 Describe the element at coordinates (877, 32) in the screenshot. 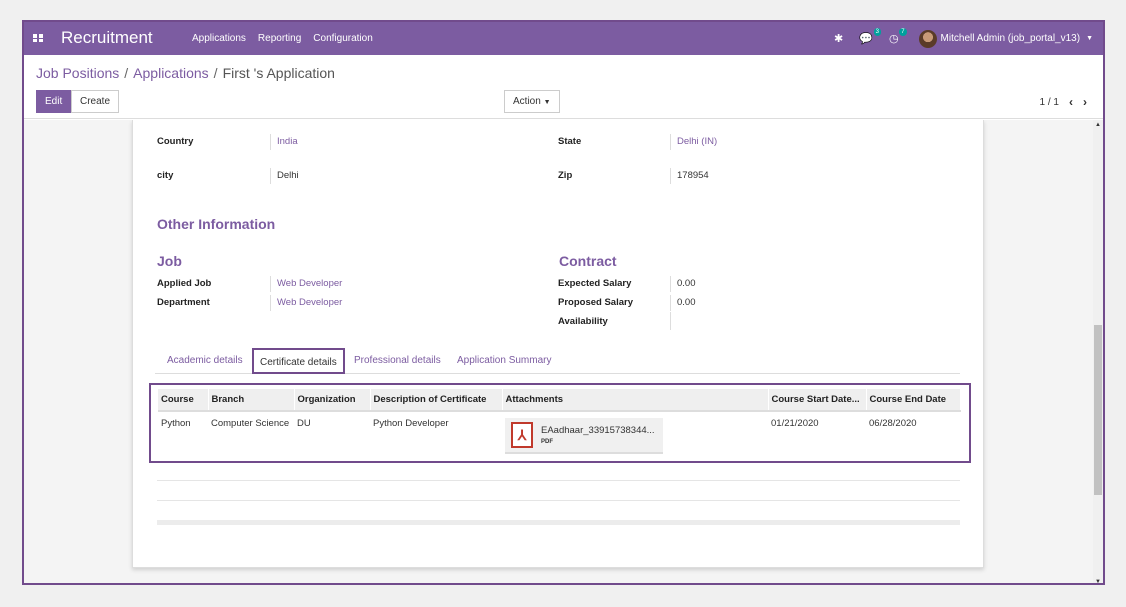

I see `messages-badge: 3` at that location.